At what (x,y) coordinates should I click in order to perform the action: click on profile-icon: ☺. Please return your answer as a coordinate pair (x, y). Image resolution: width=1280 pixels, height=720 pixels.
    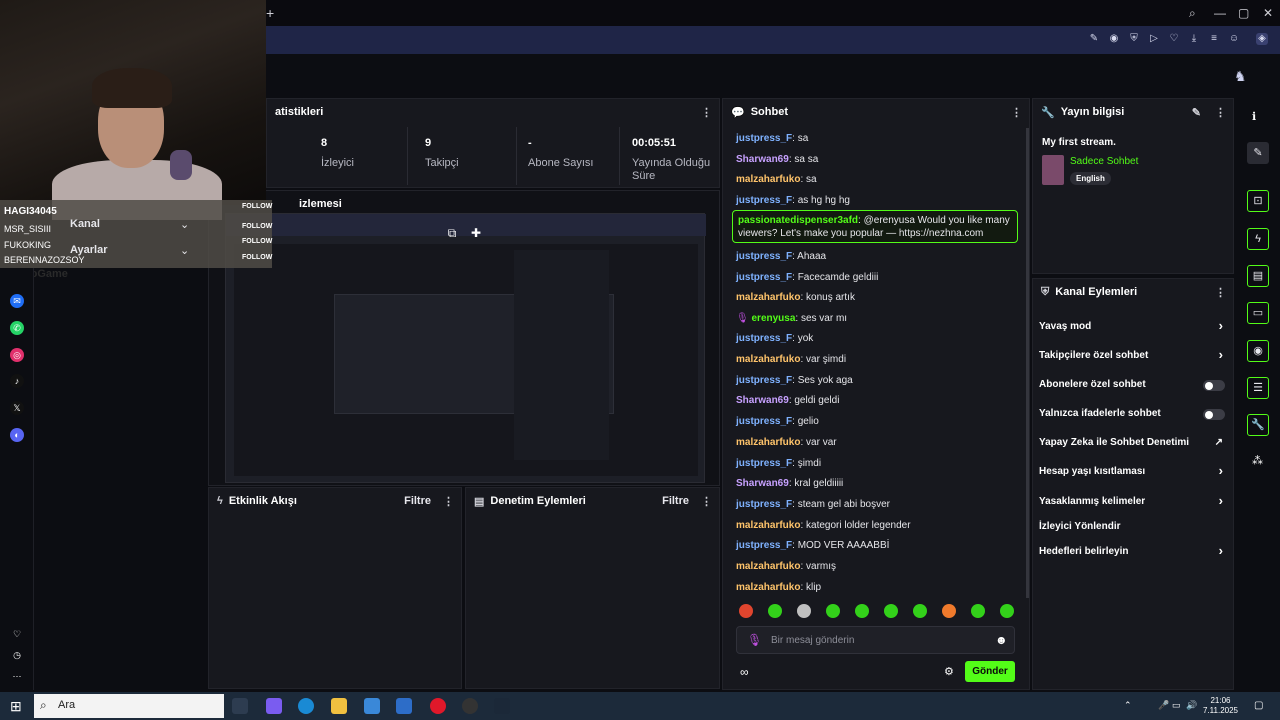
    Looking at the image, I should click on (1234, 39).